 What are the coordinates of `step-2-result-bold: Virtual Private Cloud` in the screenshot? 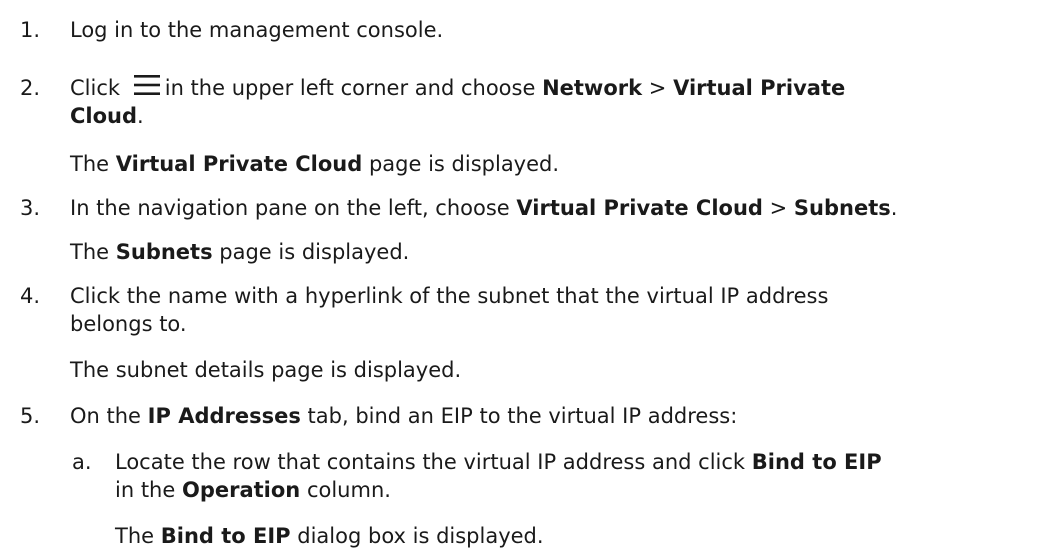 It's located at (239, 164).